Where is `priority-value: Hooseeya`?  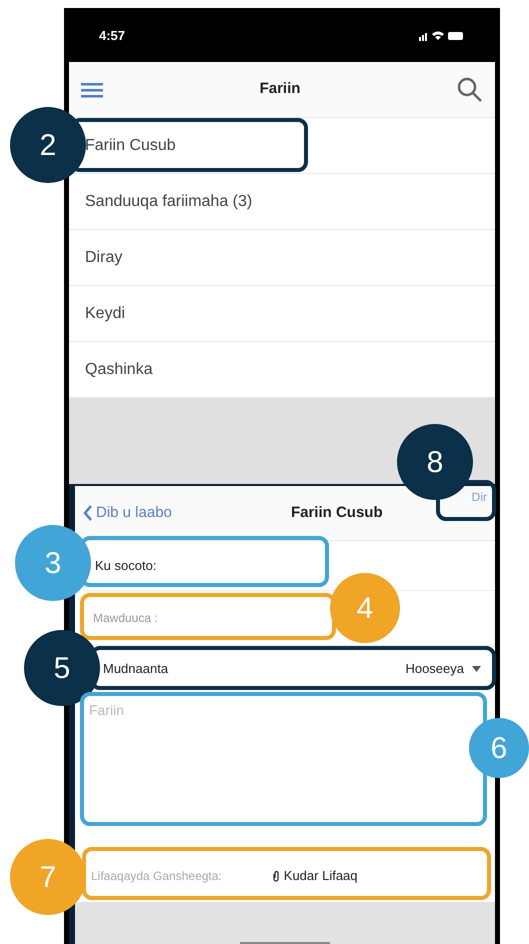
priority-value: Hooseeya is located at coordinates (434, 669).